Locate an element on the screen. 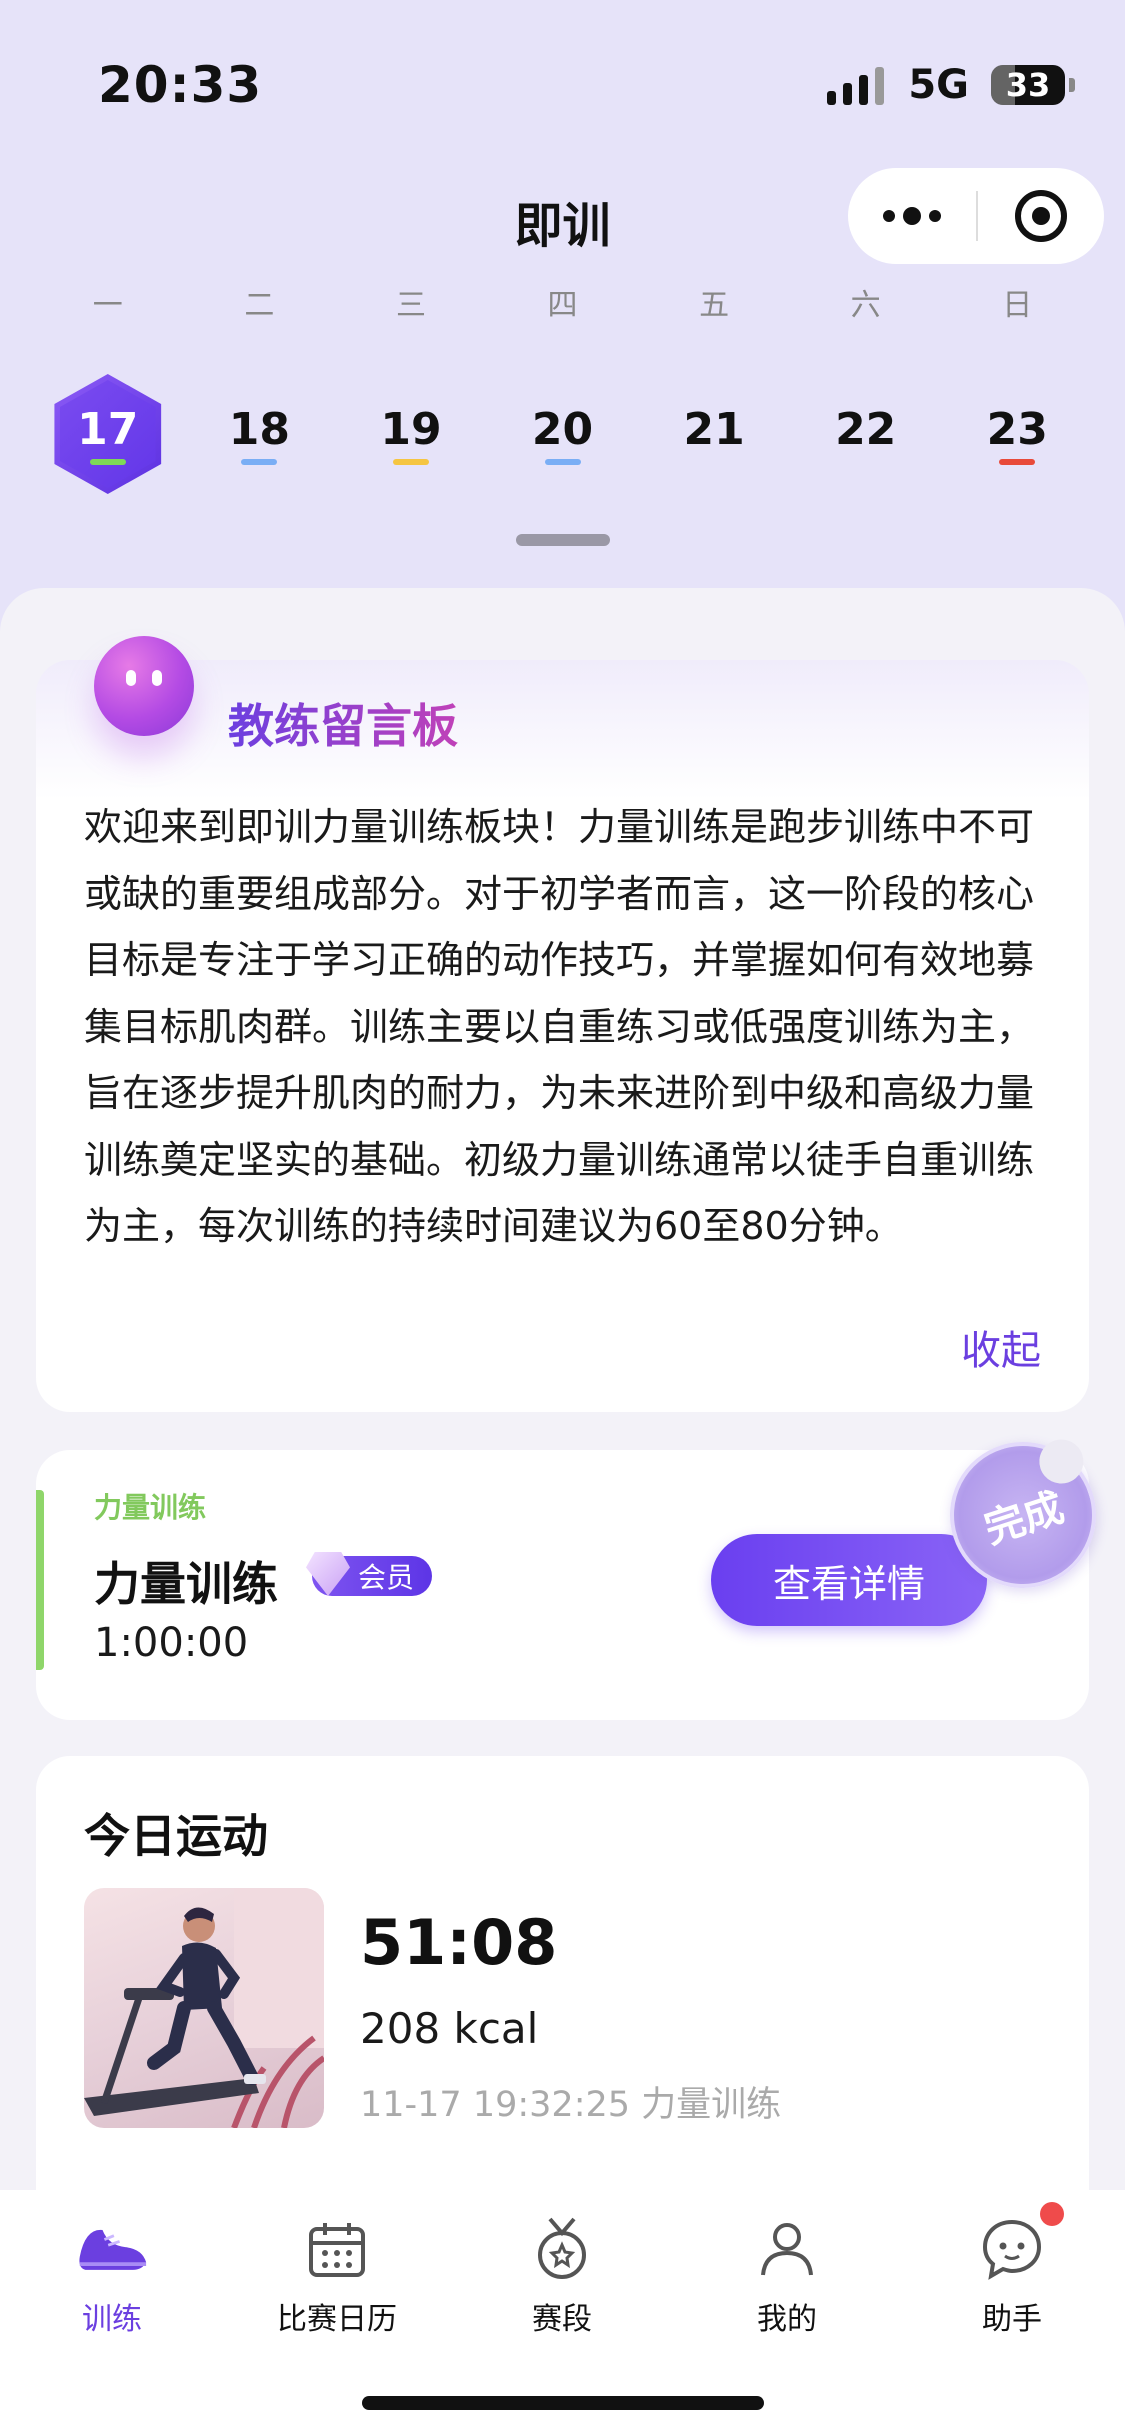  tab-training: 训练 is located at coordinates (112, 2277).